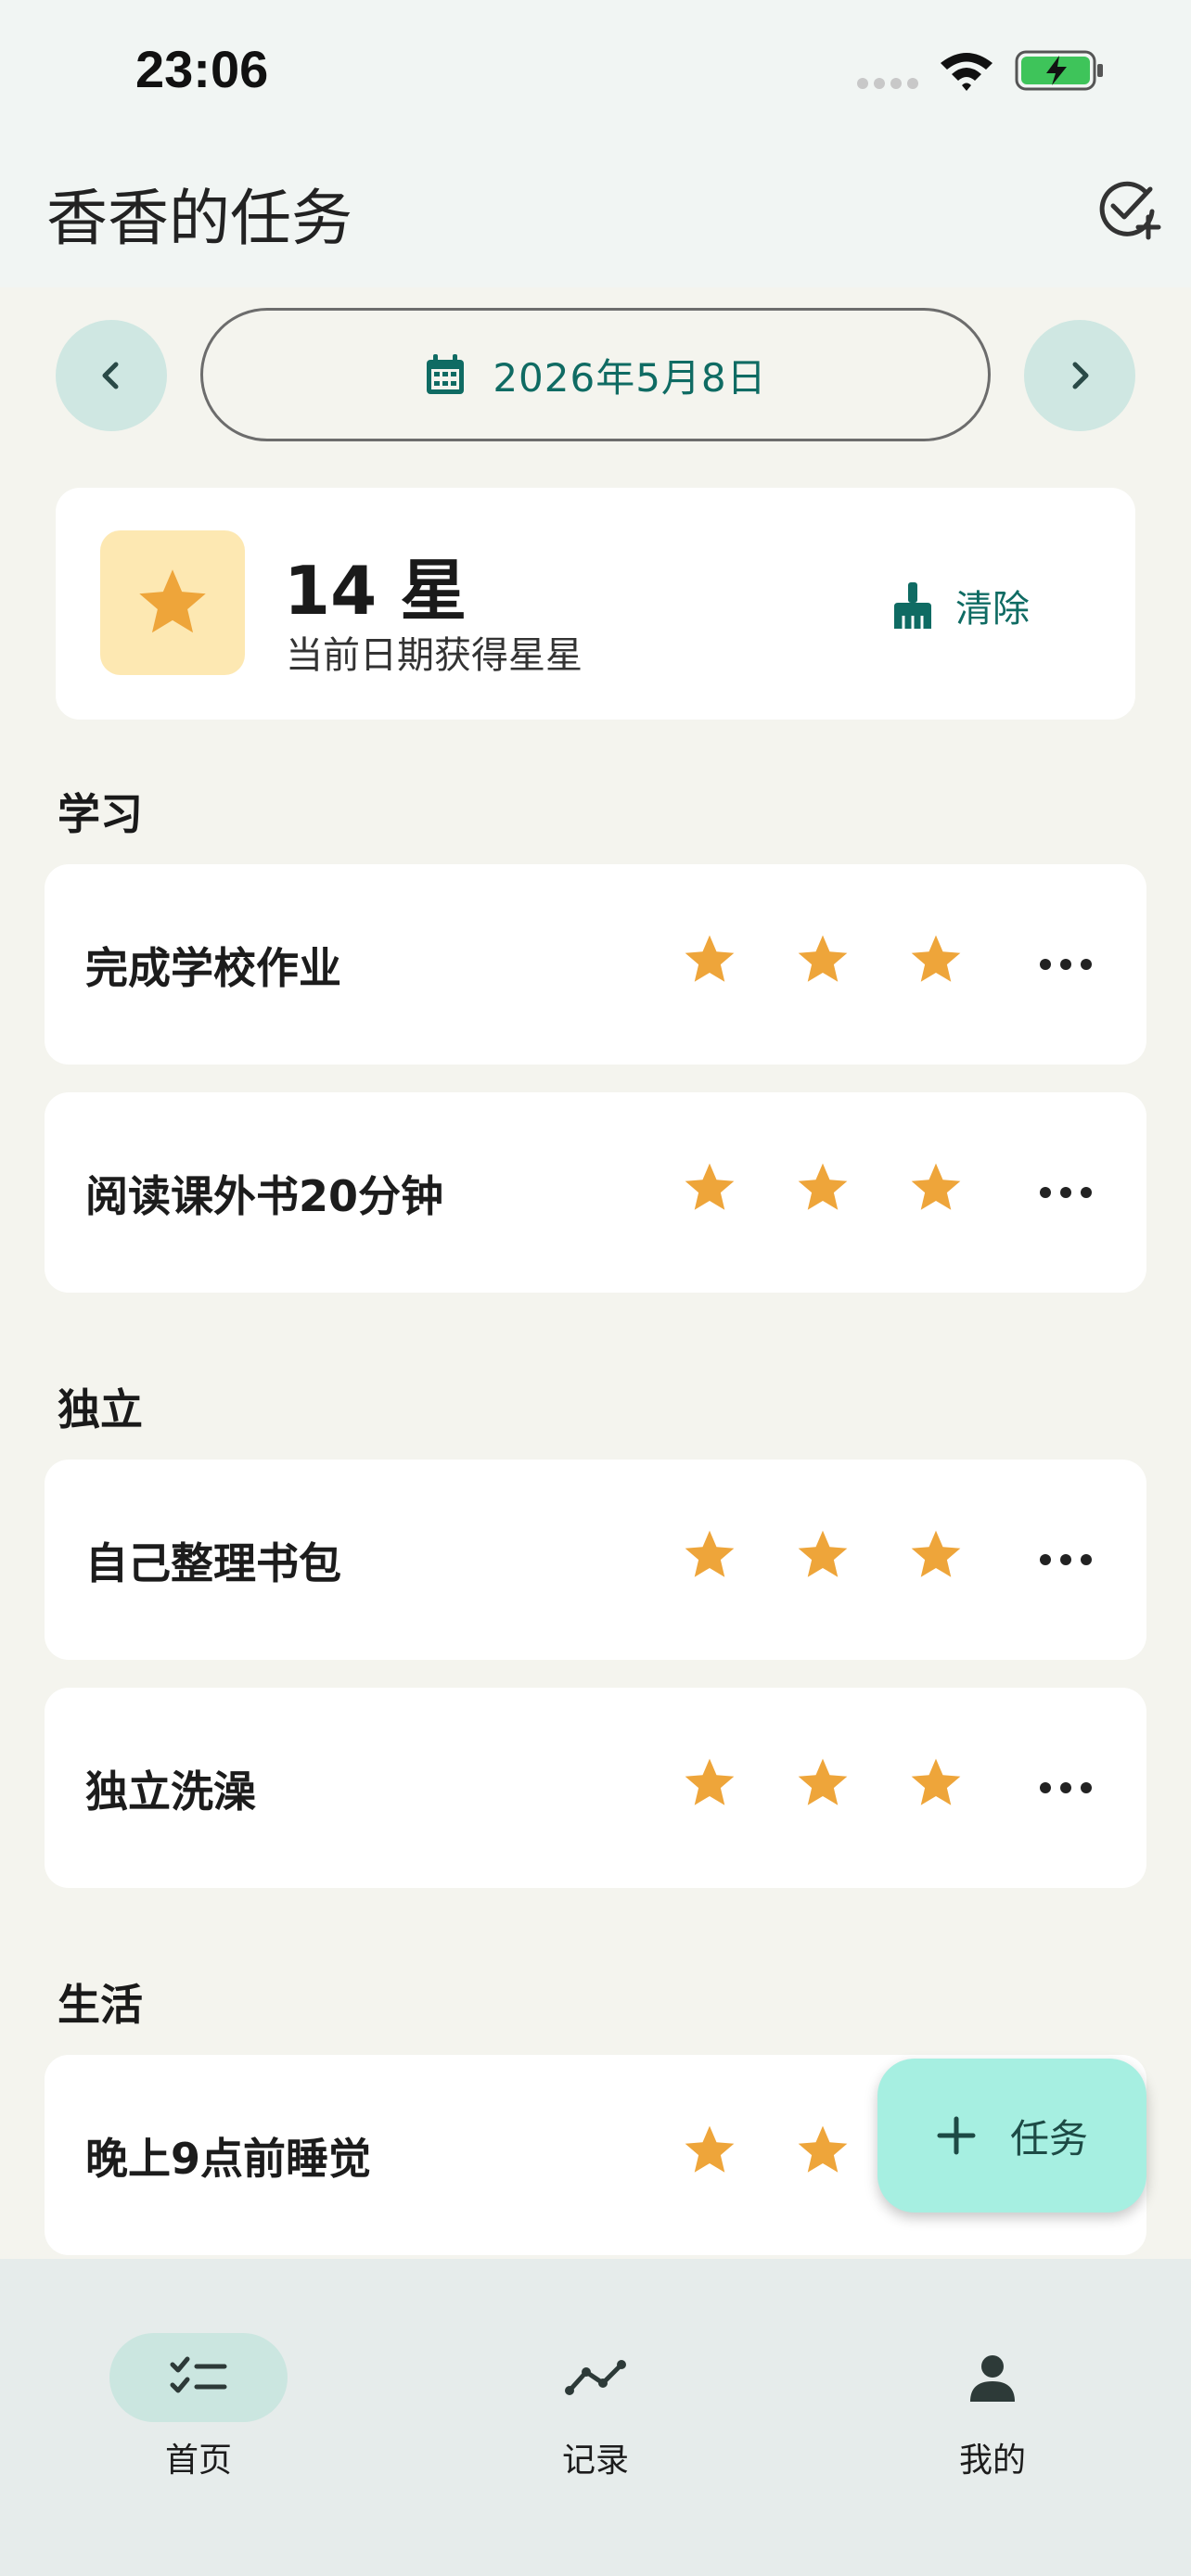 Image resolution: width=1191 pixels, height=2576 pixels. I want to click on task-row: 阅读课外书20分钟, so click(595, 1192).